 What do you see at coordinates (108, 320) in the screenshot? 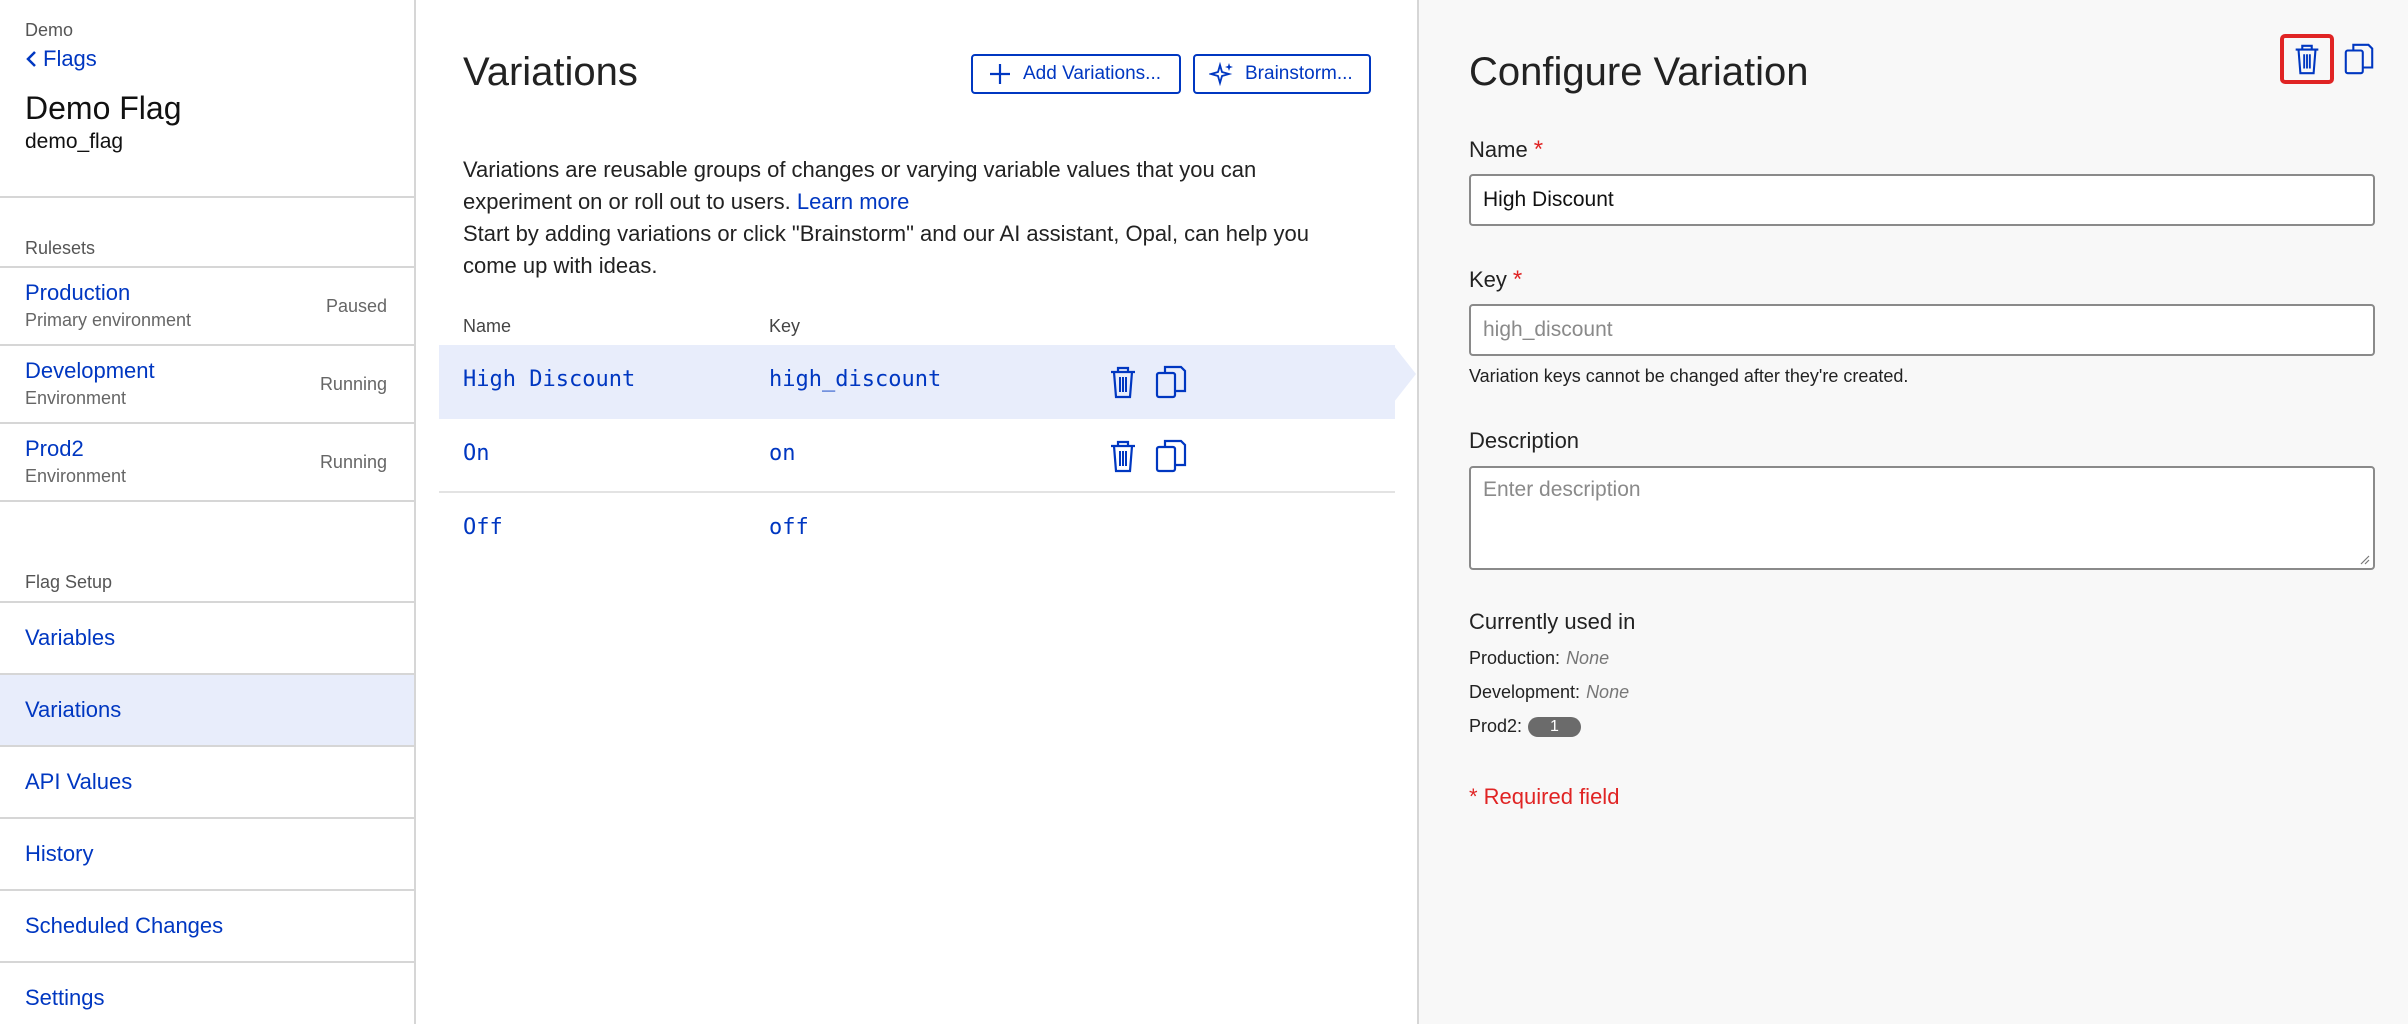
I see `ruleset-subtitle: Primary environment` at bounding box center [108, 320].